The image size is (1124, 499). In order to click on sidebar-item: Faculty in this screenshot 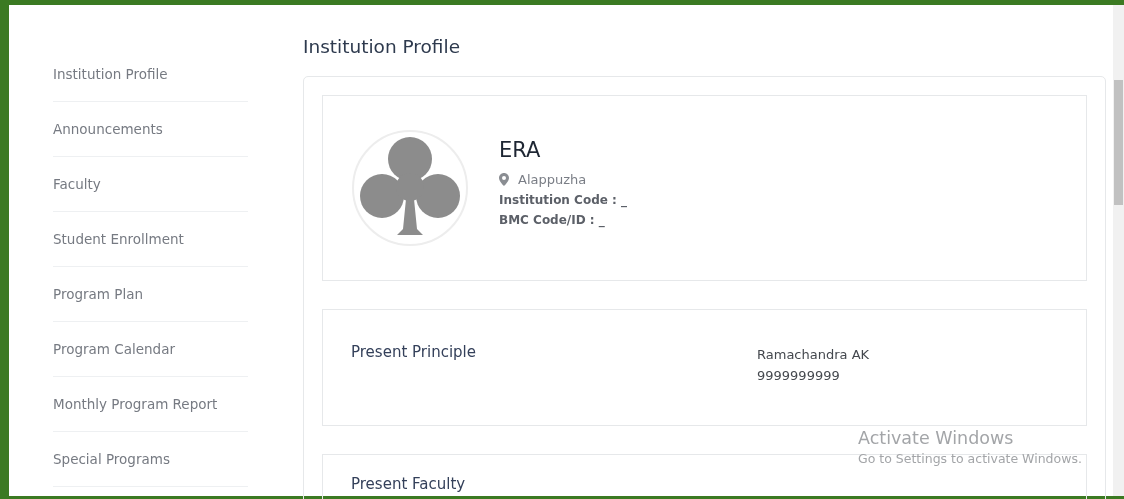, I will do `click(150, 184)`.